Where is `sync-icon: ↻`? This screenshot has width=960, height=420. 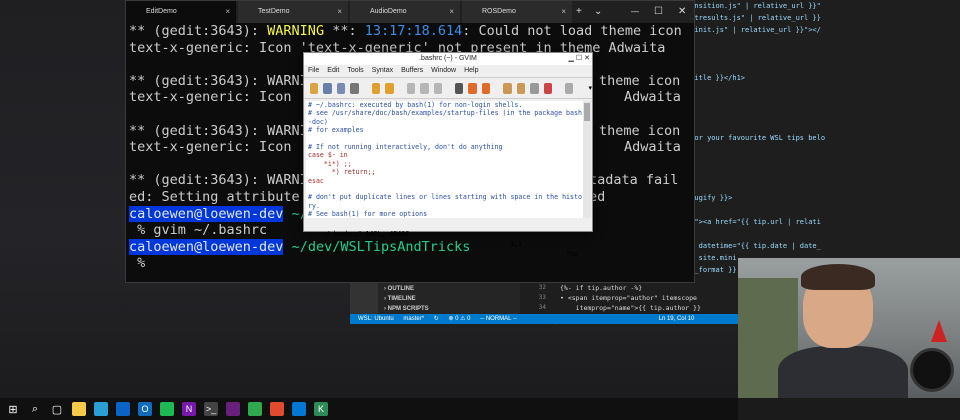 sync-icon: ↻ is located at coordinates (436, 319).